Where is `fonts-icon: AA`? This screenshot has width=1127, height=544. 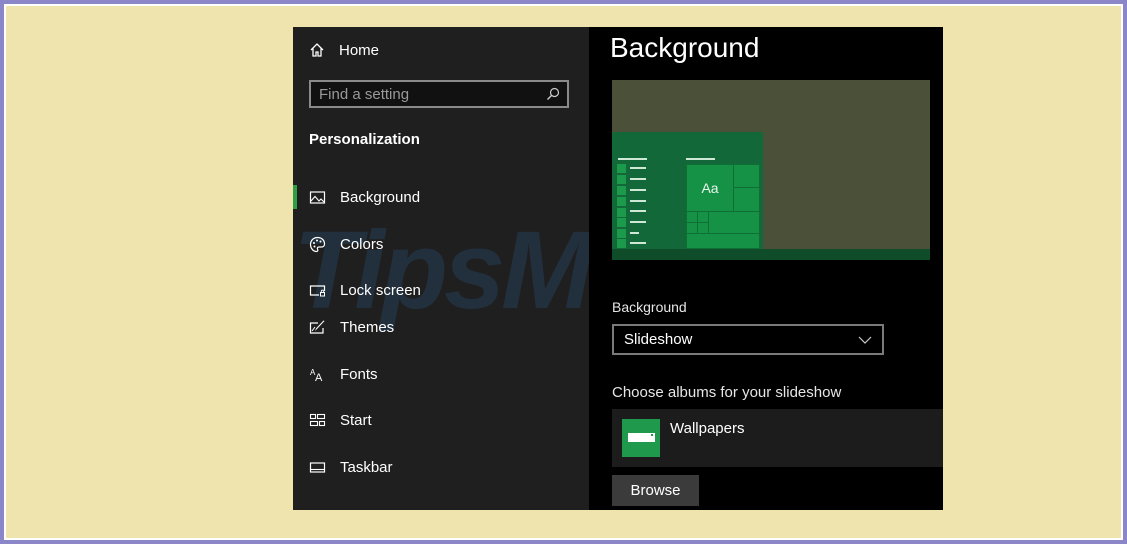
fonts-icon: AA is located at coordinates (316, 375).